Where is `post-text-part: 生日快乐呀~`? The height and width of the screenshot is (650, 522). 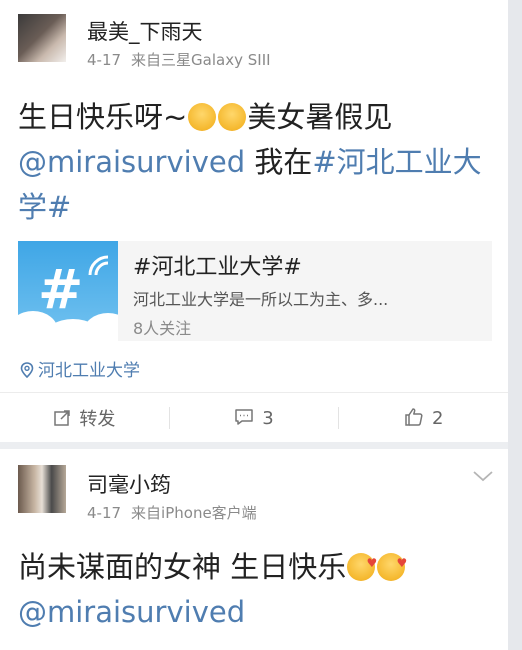
post-text-part: 生日快乐呀~ is located at coordinates (103, 117).